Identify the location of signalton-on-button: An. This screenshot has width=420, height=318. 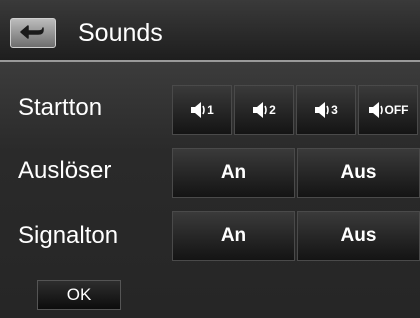
(233, 236).